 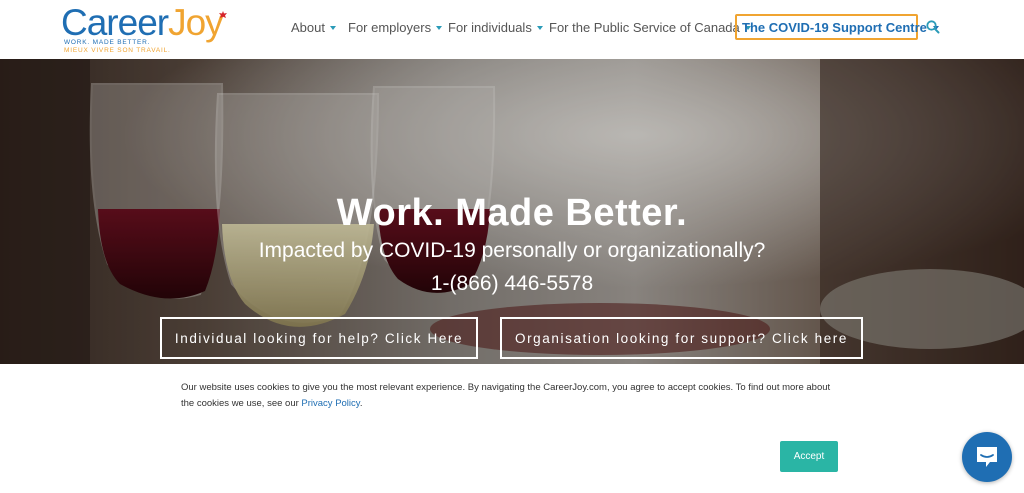 I want to click on chat-widget-button, so click(x=987, y=457).